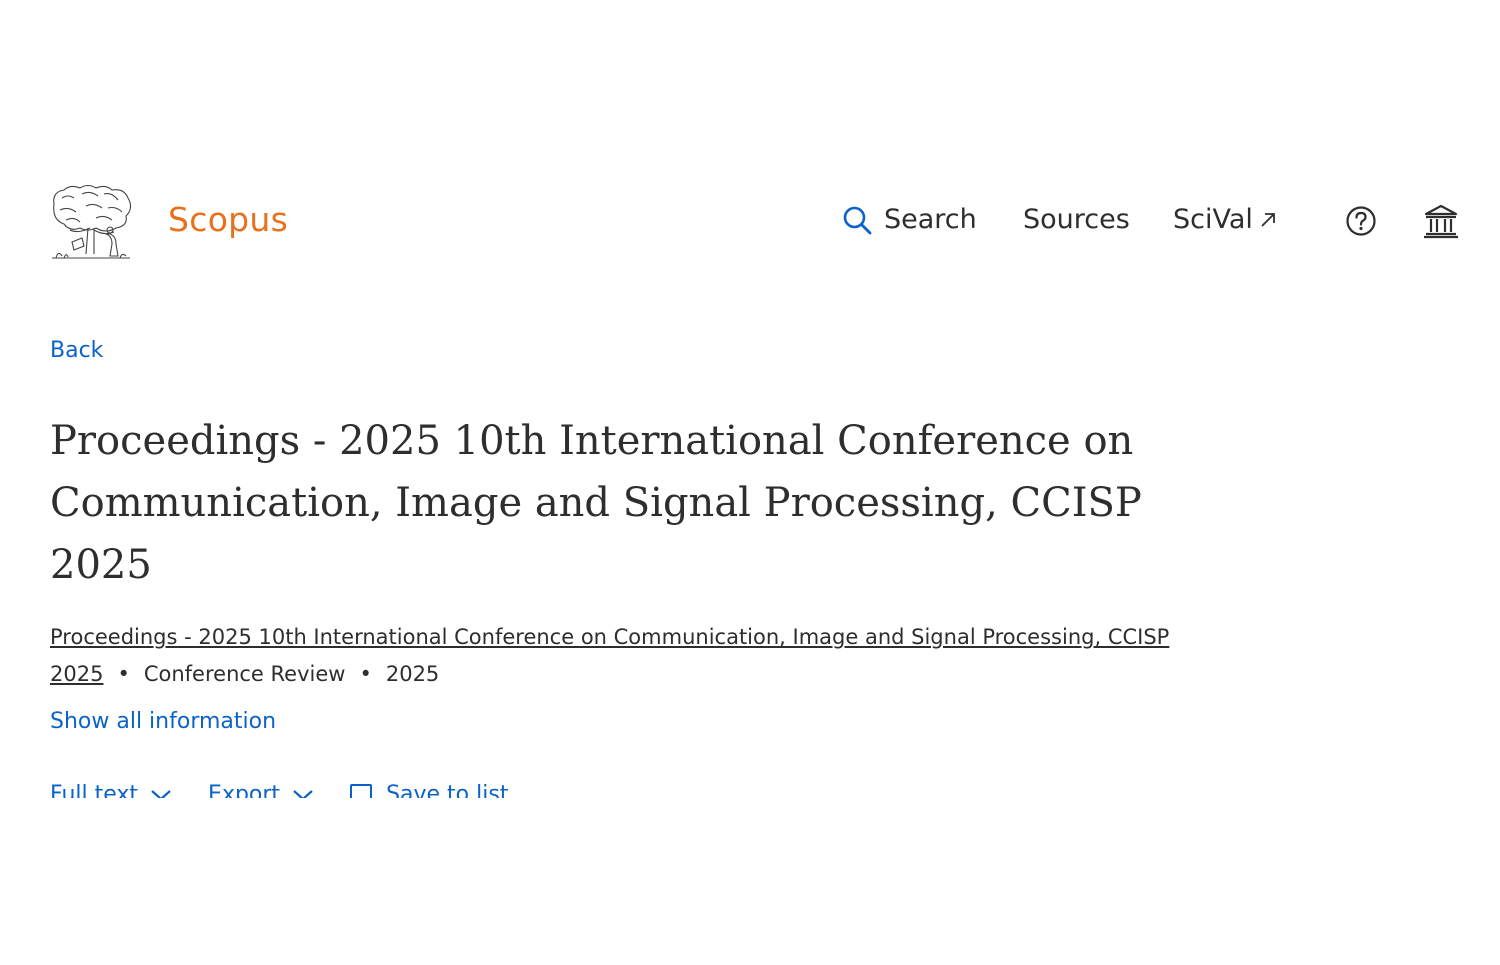 The width and height of the screenshot is (1500, 965). What do you see at coordinates (930, 219) in the screenshot?
I see `nav-search-label: Search` at bounding box center [930, 219].